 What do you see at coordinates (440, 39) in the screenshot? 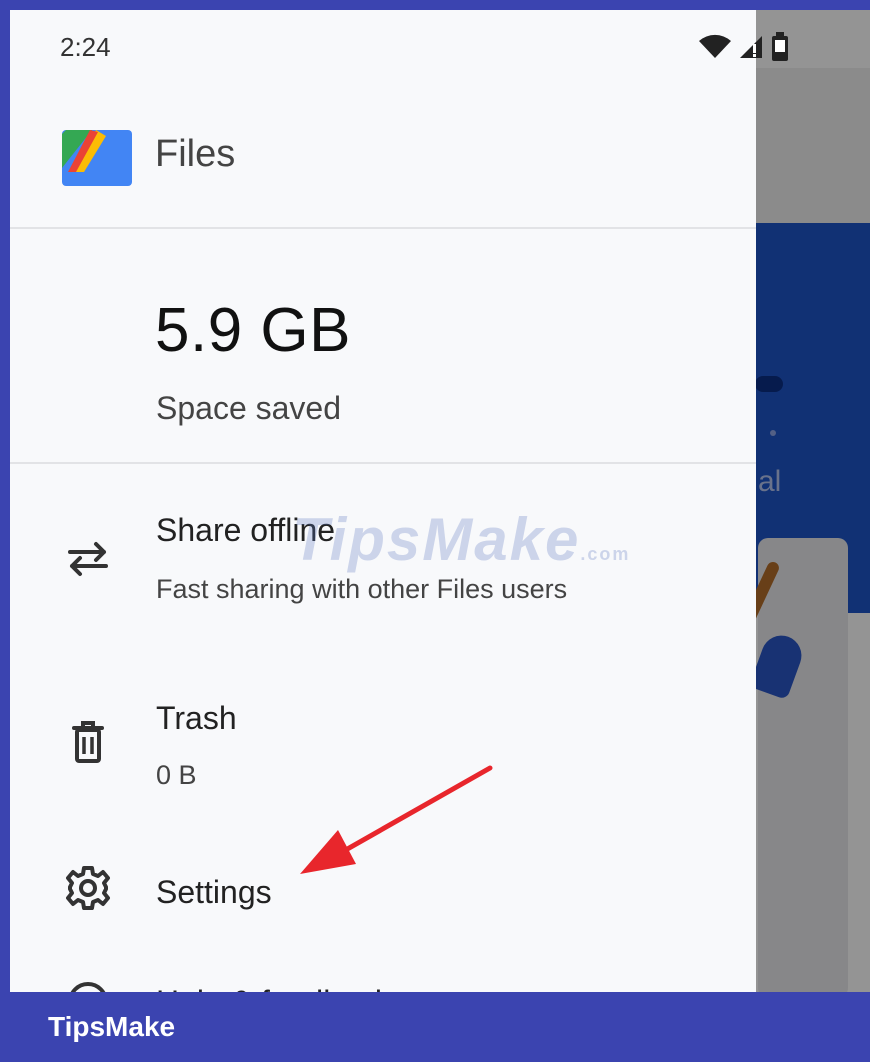
I see `status-bar: 2:24` at bounding box center [440, 39].